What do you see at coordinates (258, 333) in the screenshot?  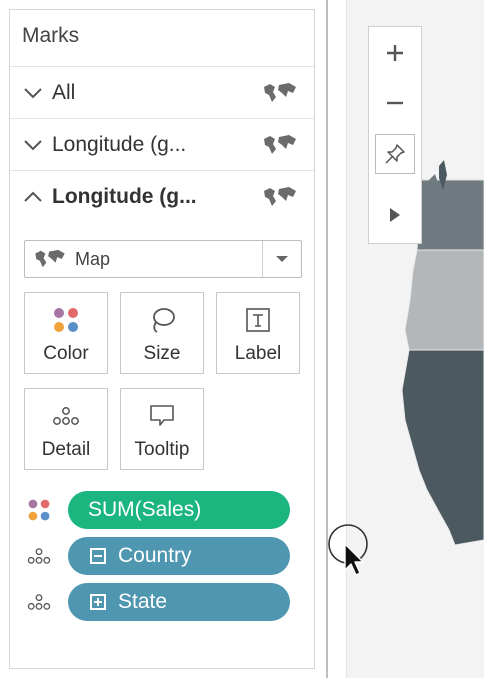 I see `label-button: Label` at bounding box center [258, 333].